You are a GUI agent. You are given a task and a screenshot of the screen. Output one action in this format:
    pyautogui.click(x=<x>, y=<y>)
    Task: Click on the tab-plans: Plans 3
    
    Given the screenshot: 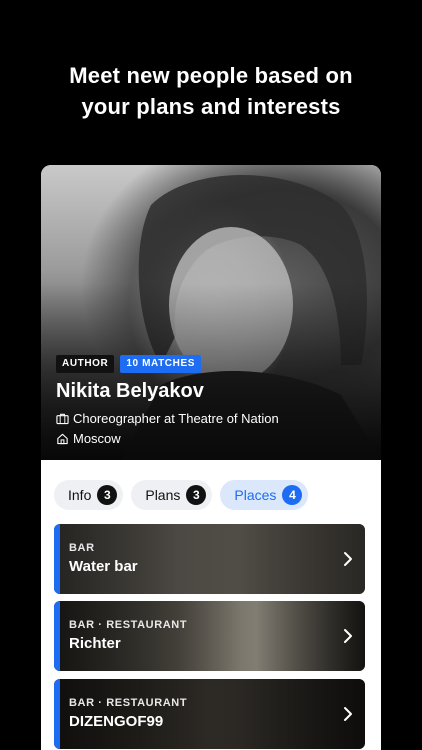 What is the action you would take?
    pyautogui.click(x=172, y=495)
    